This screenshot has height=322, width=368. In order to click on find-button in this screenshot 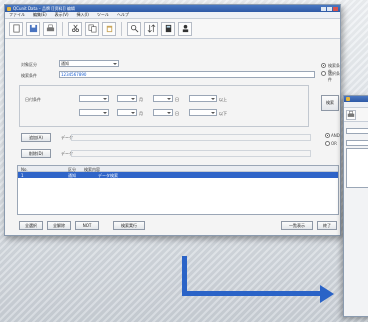, I will do `click(134, 28)`.